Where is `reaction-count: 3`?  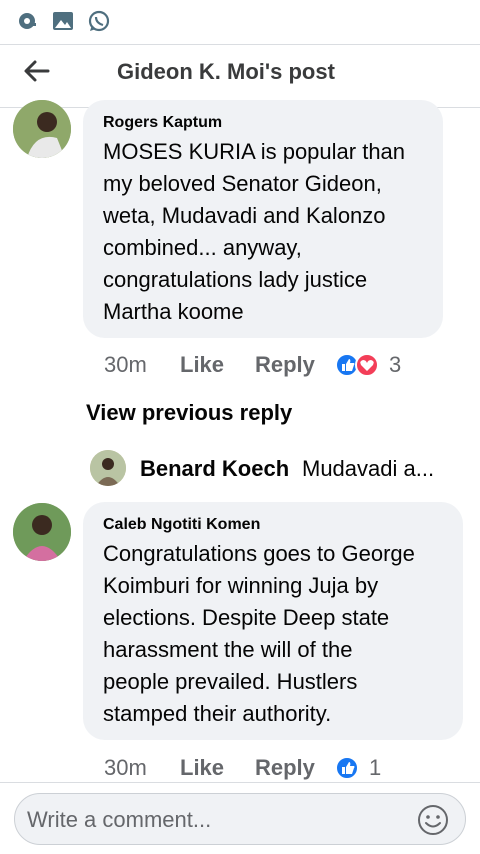 reaction-count: 3 is located at coordinates (395, 364).